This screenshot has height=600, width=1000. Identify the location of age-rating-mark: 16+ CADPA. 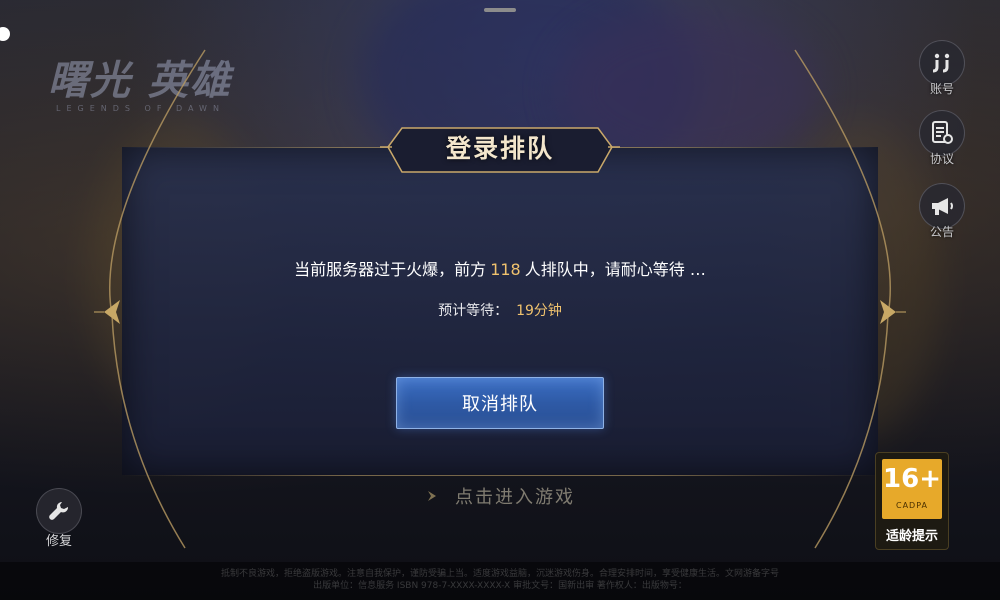
(912, 489).